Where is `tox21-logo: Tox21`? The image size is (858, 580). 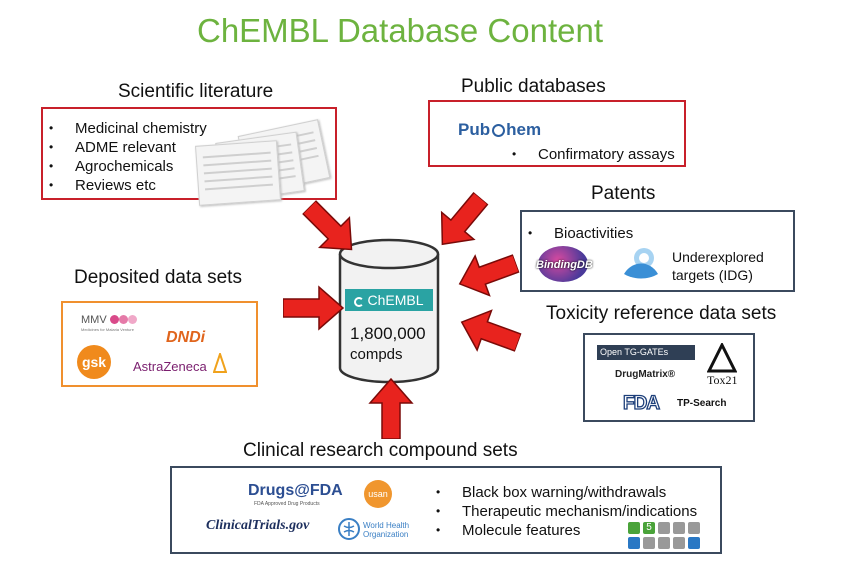
tox21-logo: Tox21 is located at coordinates (722, 380).